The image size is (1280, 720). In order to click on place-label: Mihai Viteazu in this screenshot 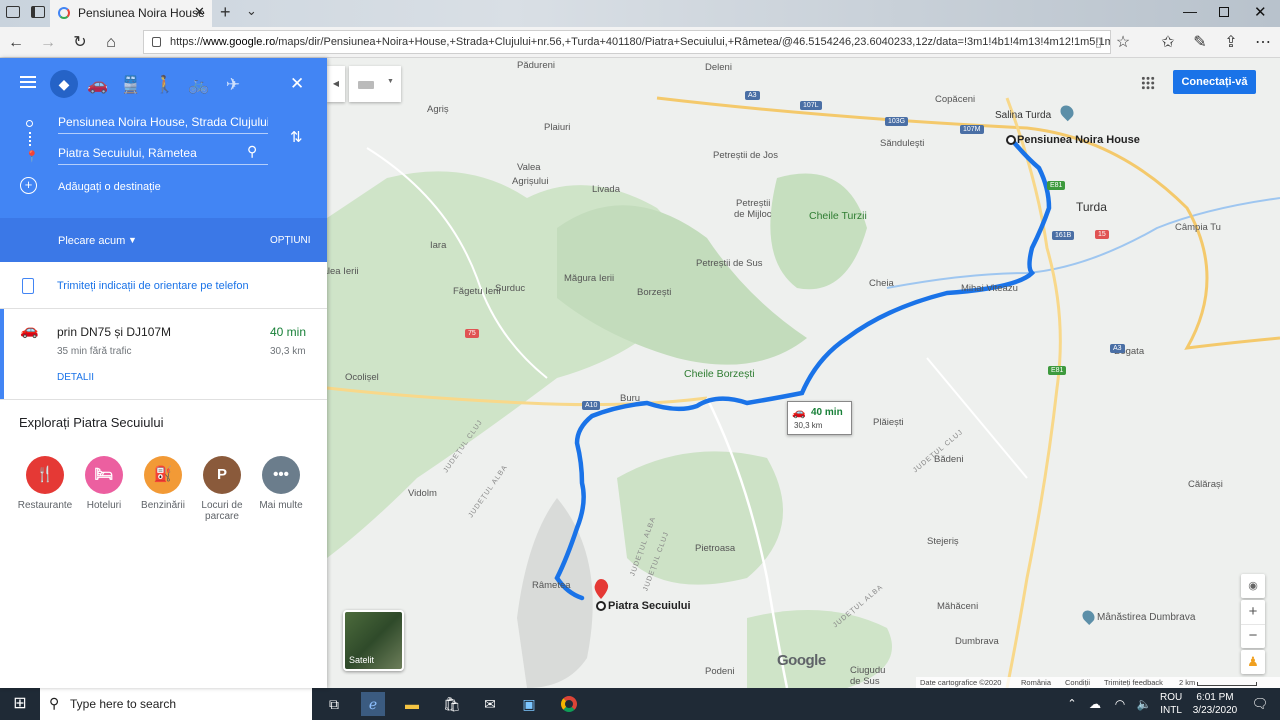, I will do `click(989, 288)`.